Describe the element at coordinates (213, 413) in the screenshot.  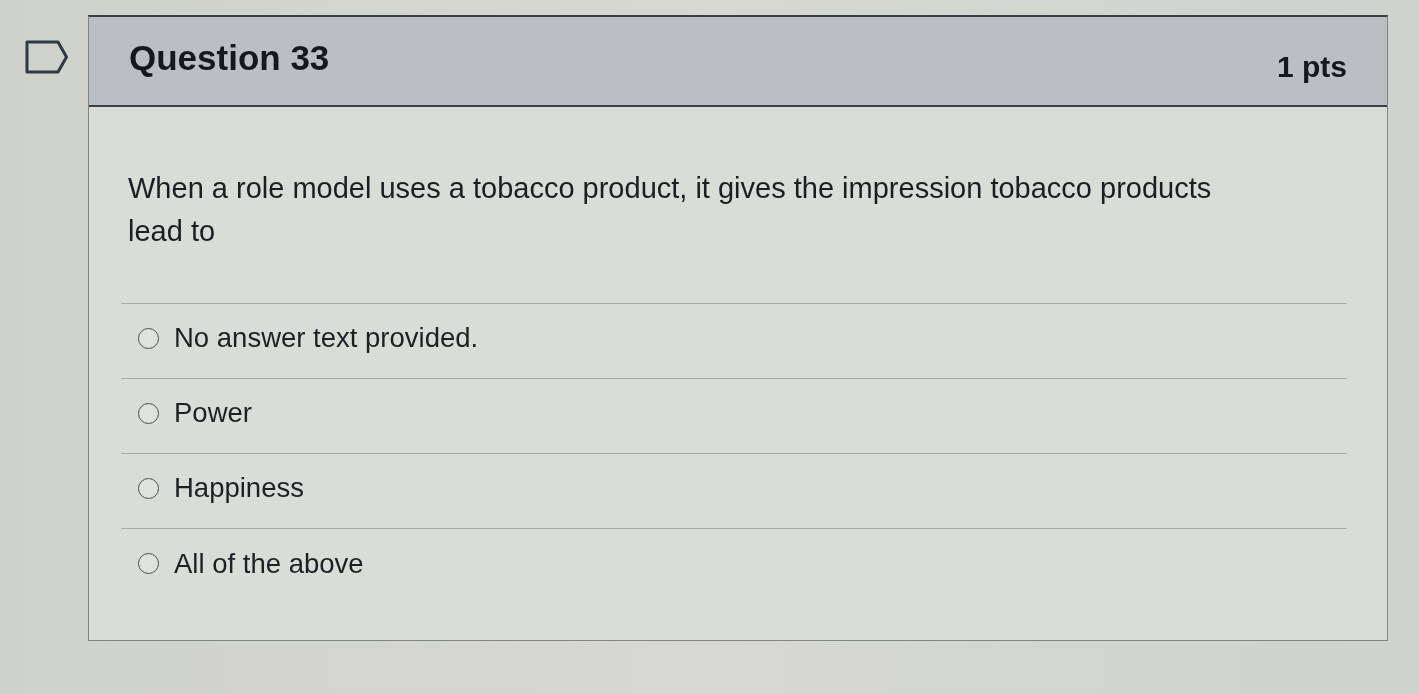
I see `answer-label: Power` at that location.